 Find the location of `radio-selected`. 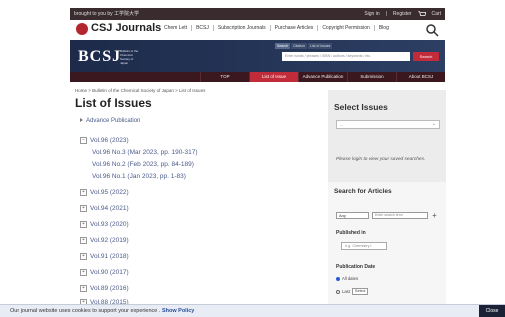

radio-selected is located at coordinates (338, 278).